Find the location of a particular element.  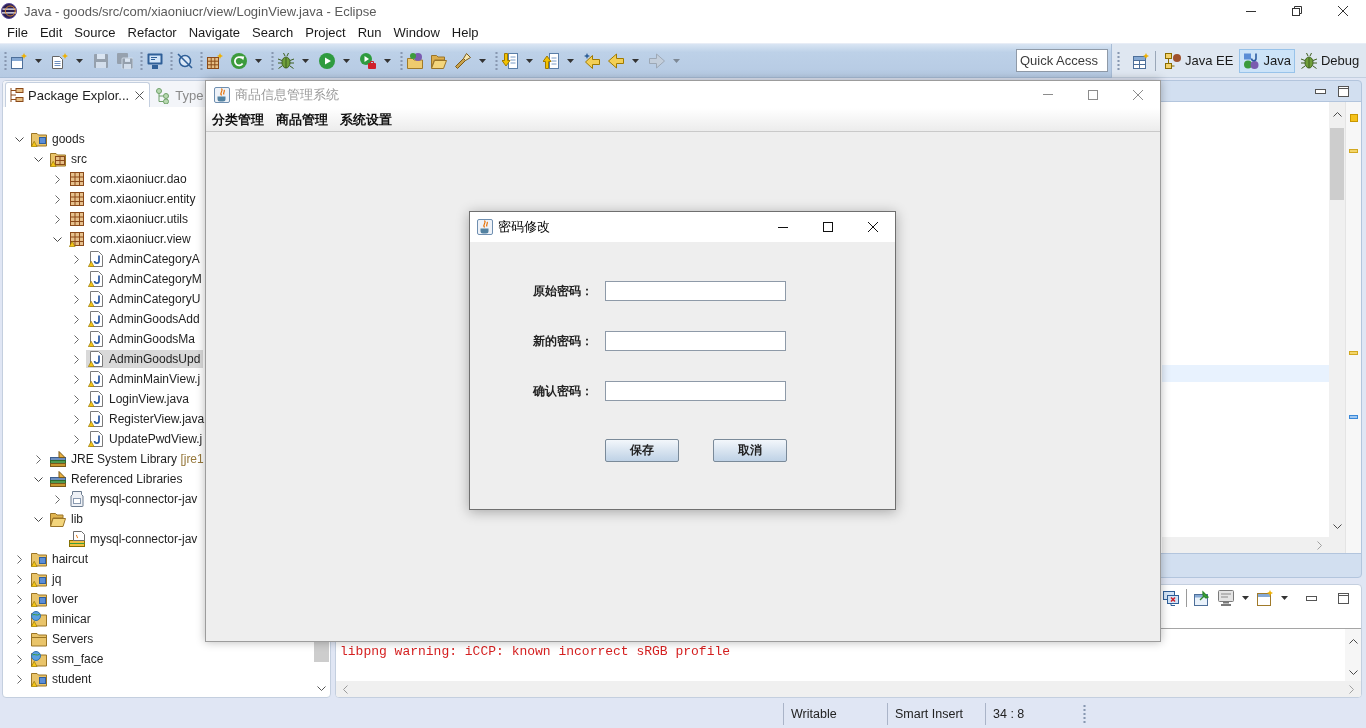

open-folder-icon is located at coordinates (439, 60).